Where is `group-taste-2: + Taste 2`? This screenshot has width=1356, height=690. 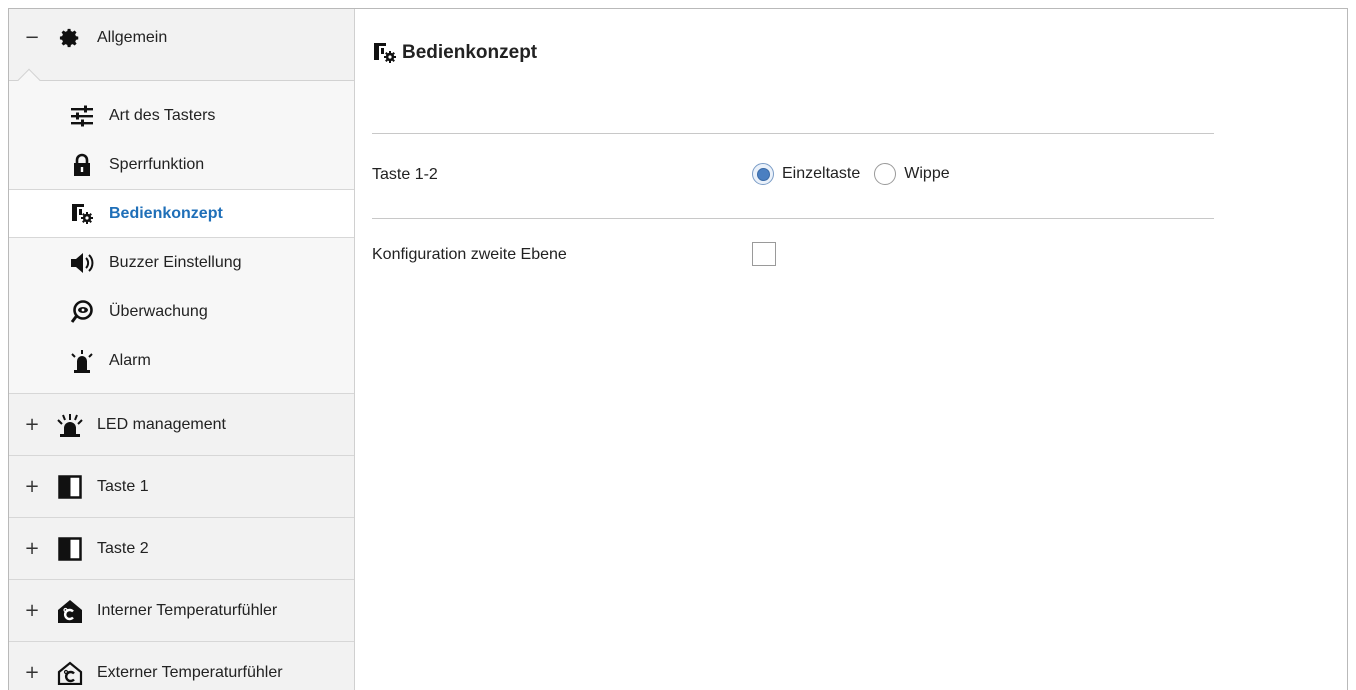 group-taste-2: + Taste 2 is located at coordinates (181, 549).